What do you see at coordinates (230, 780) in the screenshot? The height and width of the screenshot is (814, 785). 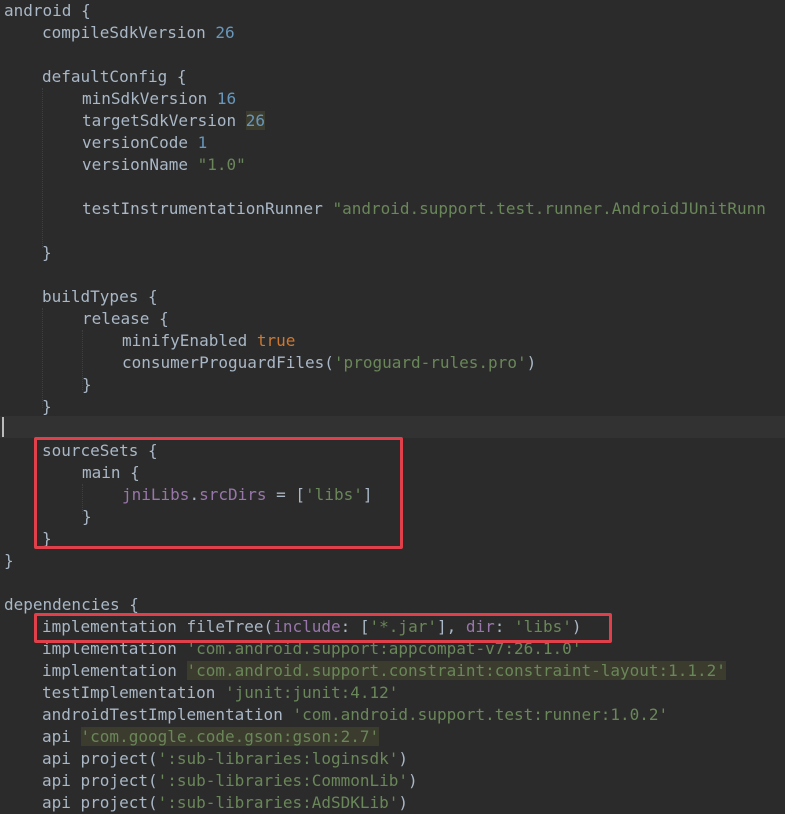 I see `code-line-36: api project(':sub-libraries:CommonLib')` at bounding box center [230, 780].